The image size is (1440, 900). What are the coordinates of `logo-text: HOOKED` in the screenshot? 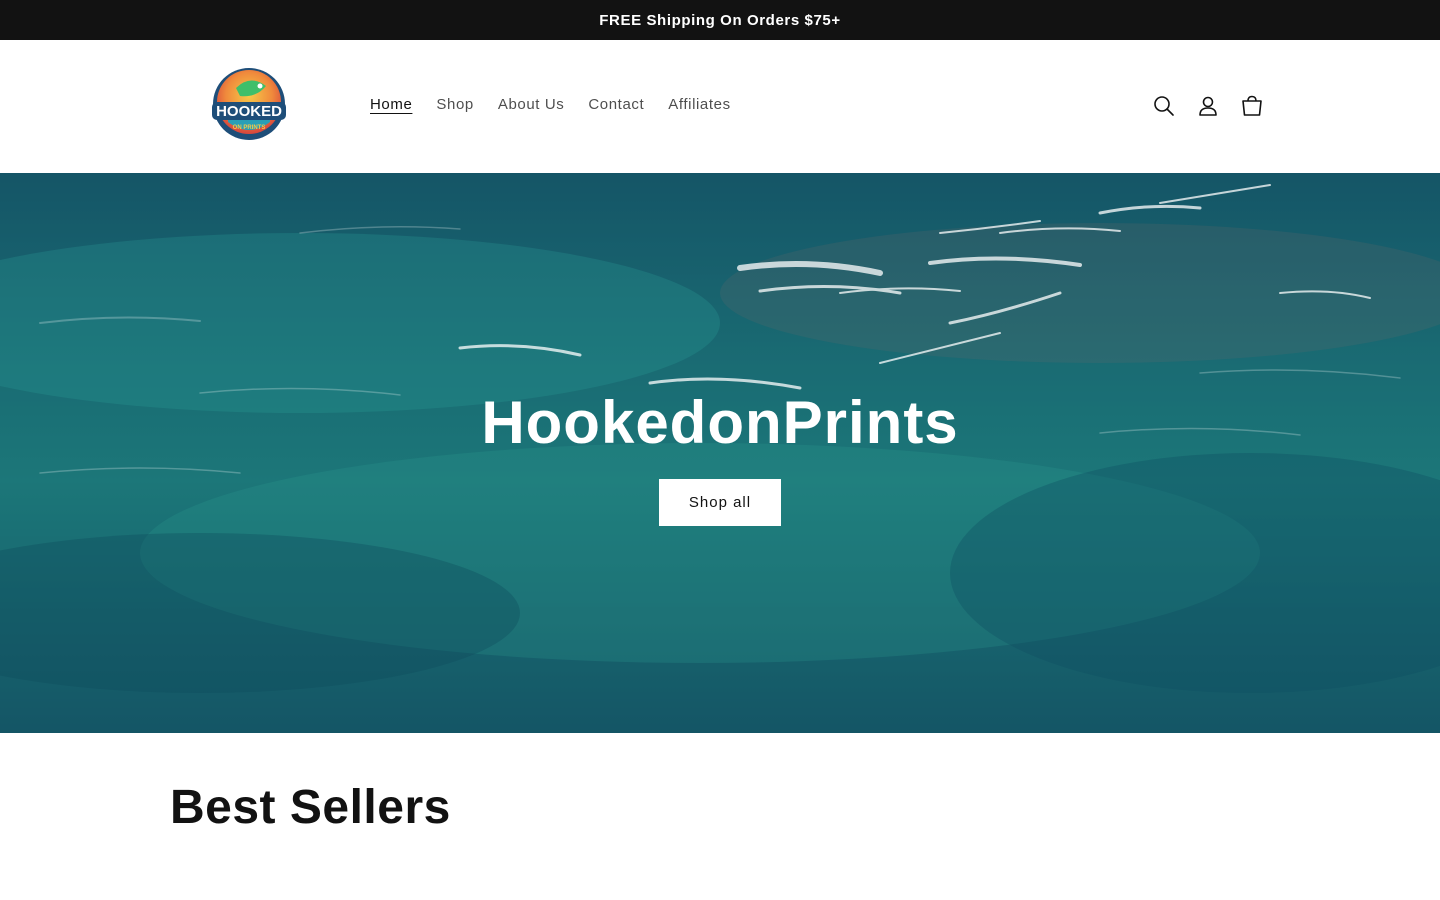 It's located at (249, 111).